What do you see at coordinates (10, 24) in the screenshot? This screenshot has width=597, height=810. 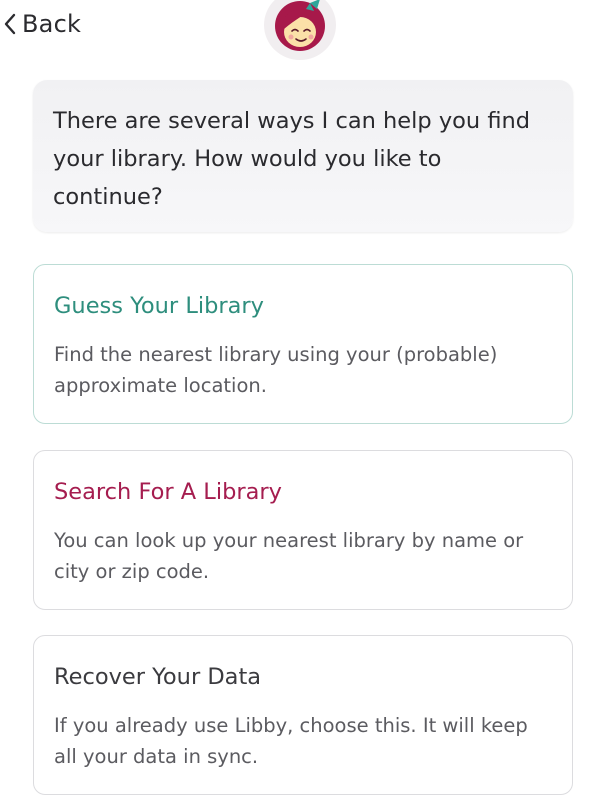 I see `chevron-left-icon` at bounding box center [10, 24].